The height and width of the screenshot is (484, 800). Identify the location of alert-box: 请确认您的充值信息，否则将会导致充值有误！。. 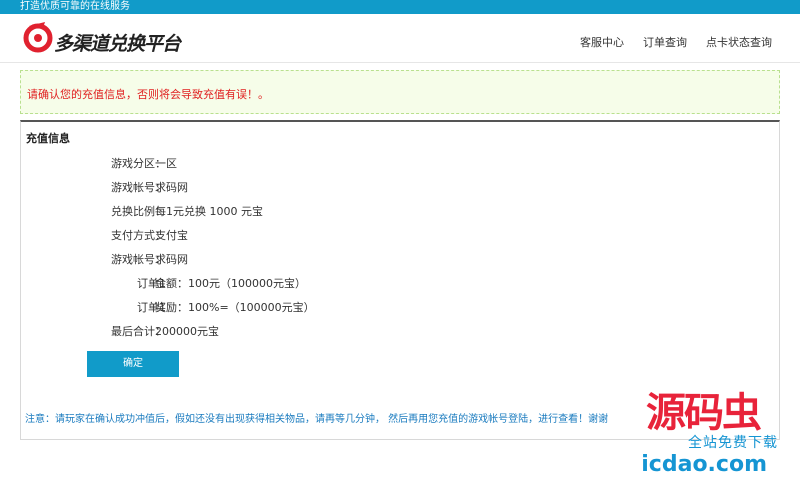
(400, 92).